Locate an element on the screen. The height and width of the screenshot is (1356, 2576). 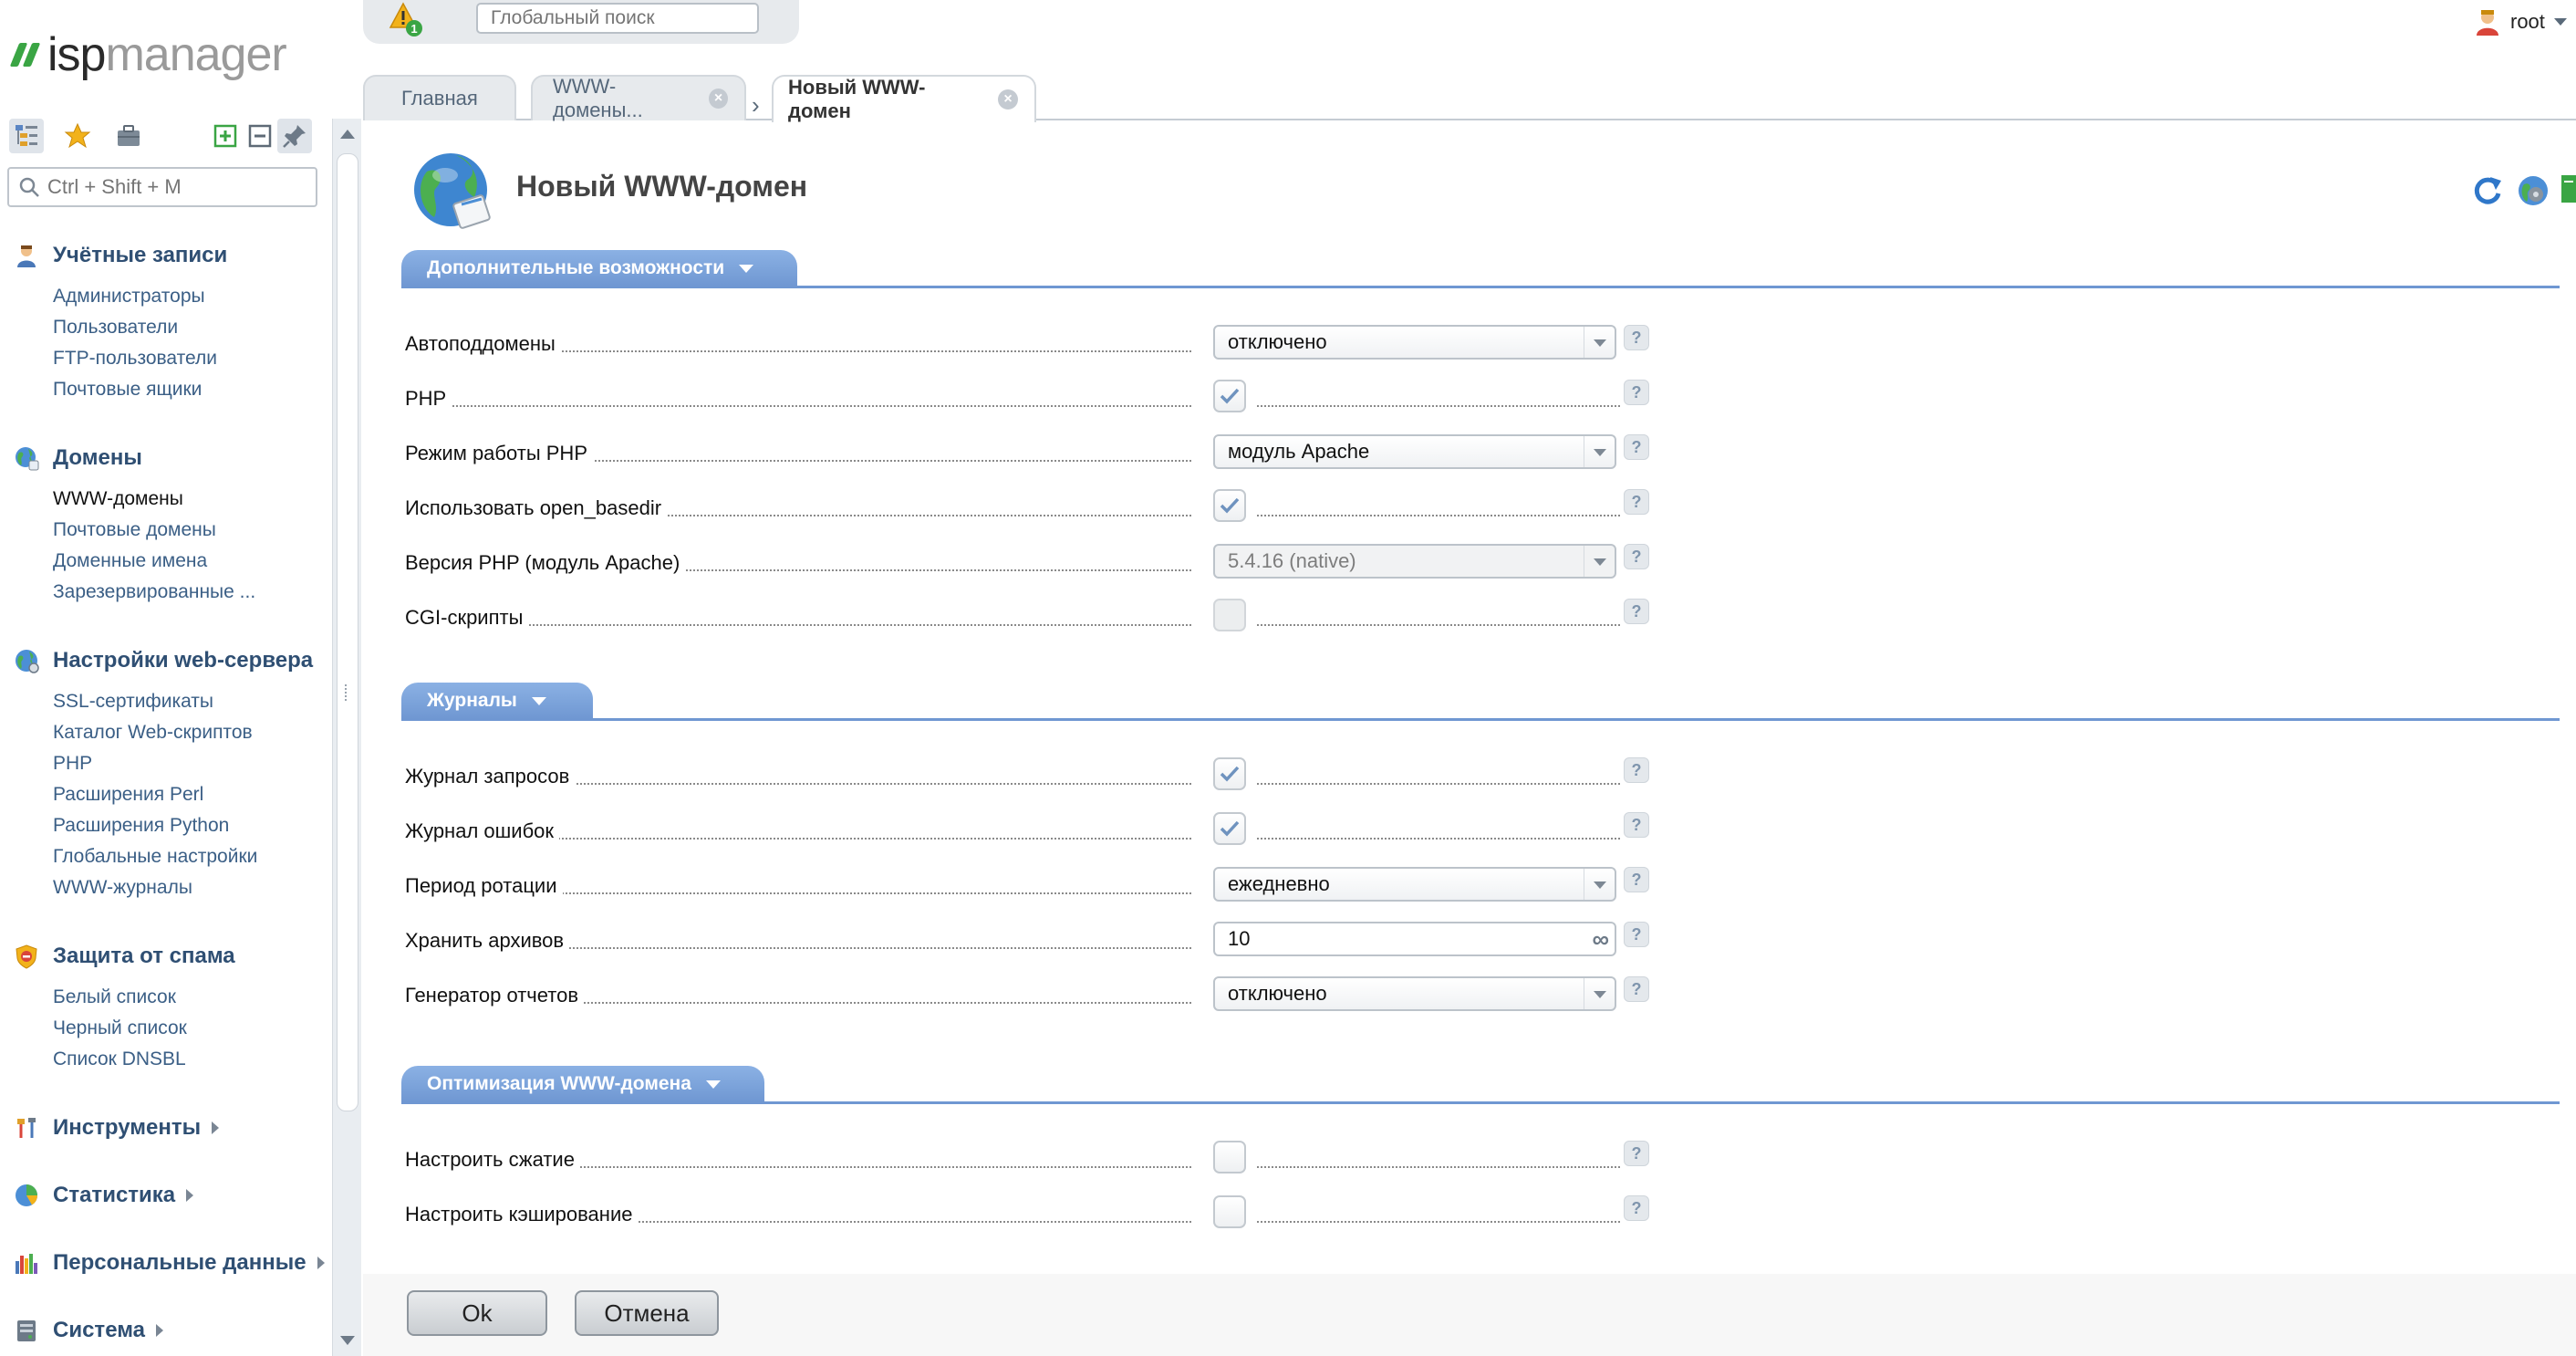
menu-group-tools-header: Инструменты is located at coordinates (116, 1127).